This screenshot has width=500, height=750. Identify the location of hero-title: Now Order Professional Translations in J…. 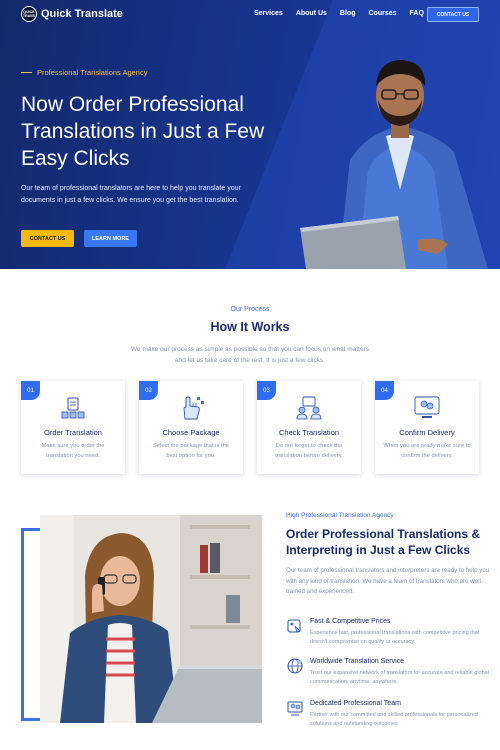
(143, 131).